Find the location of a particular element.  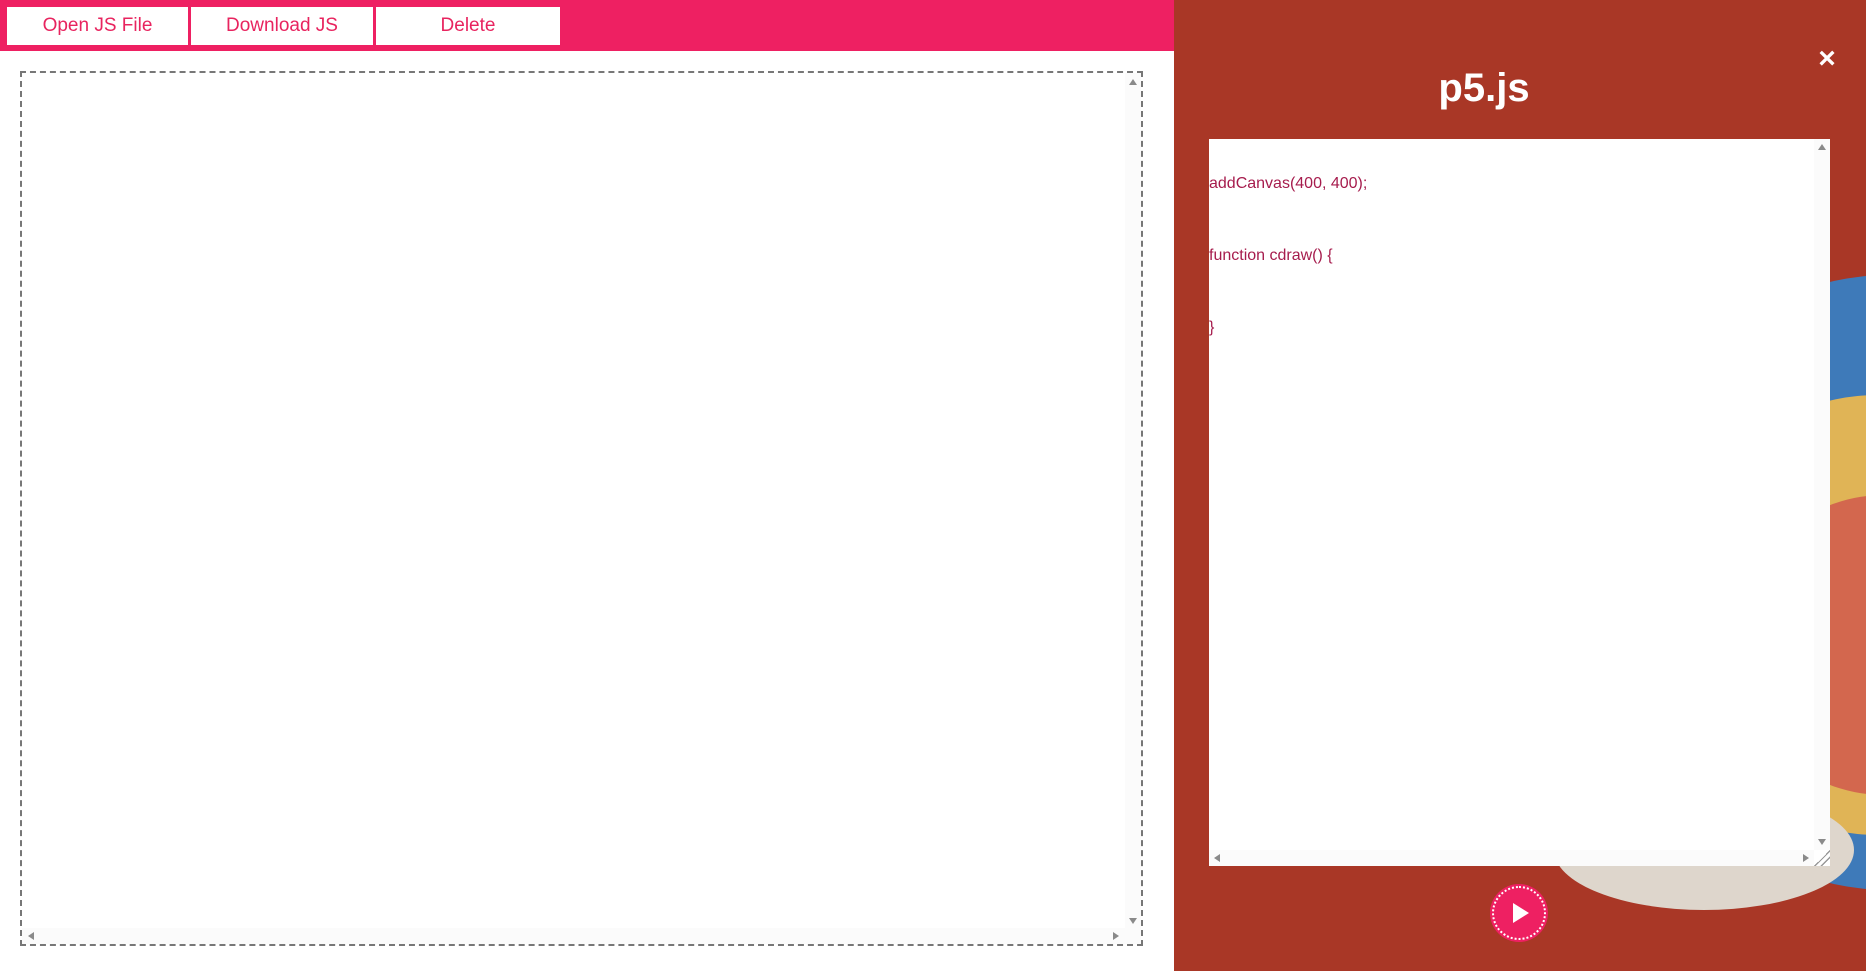

top-toolbar: Open JS File Download JS Delete is located at coordinates (587, 25).